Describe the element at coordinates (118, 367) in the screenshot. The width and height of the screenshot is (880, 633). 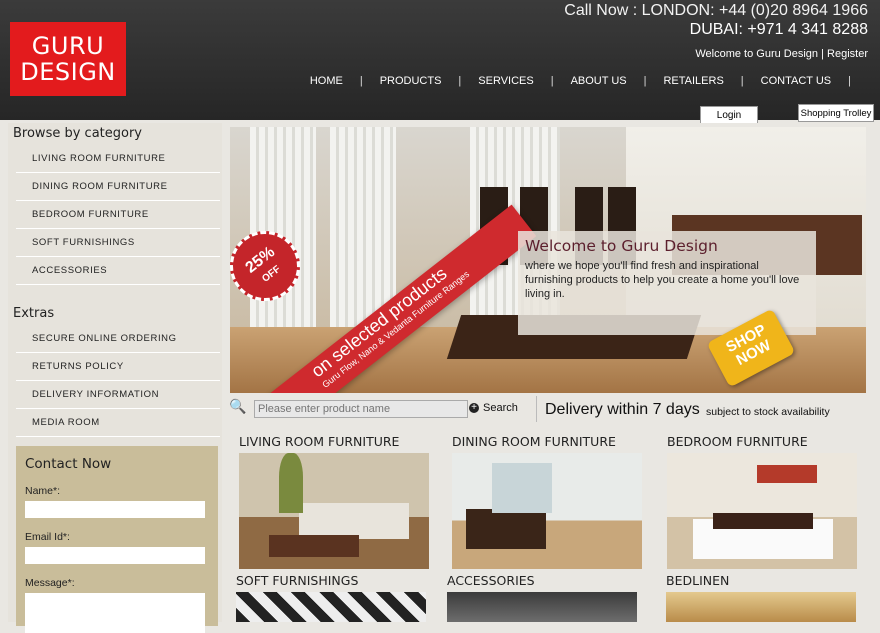
I see `sidebar-item-returns-policy: RETURNS POLICY` at that location.